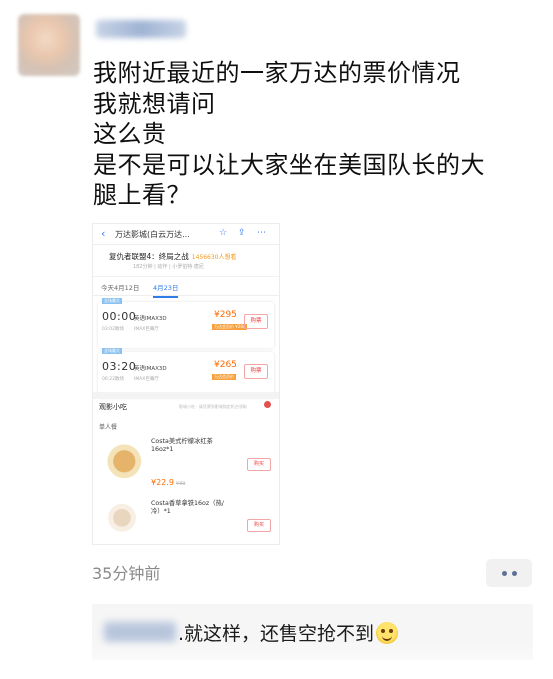 Image resolution: width=553 pixels, height=679 pixels. I want to click on movie-name: 复仇者联盟4：终局之战, so click(149, 256).